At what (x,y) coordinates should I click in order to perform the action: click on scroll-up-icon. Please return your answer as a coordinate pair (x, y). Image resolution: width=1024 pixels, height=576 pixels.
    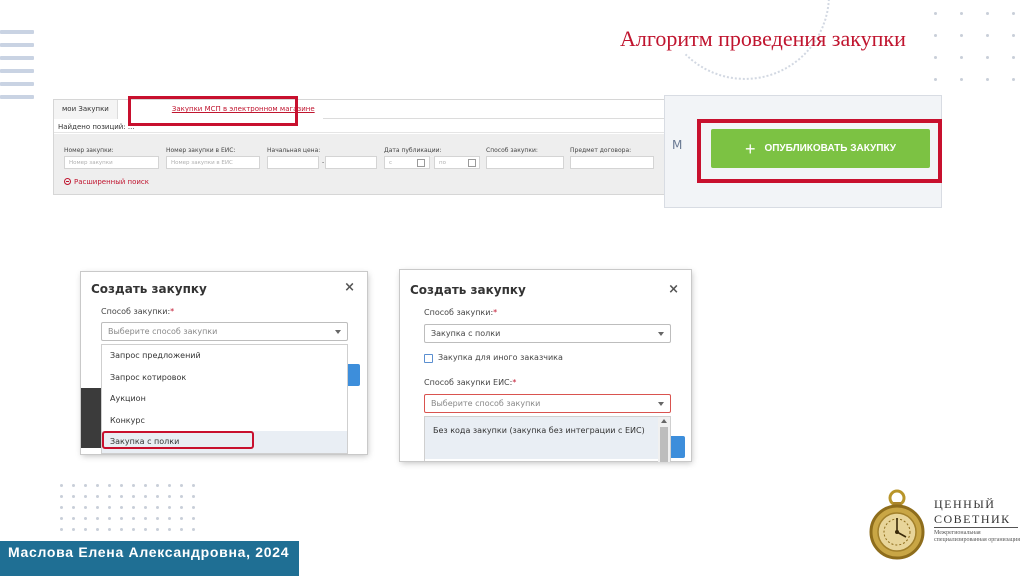
    Looking at the image, I should click on (664, 421).